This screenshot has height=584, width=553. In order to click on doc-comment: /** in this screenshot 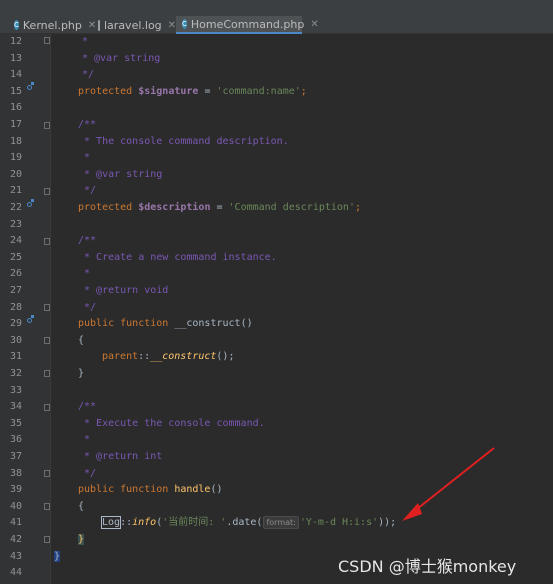, I will do `click(87, 407)`.